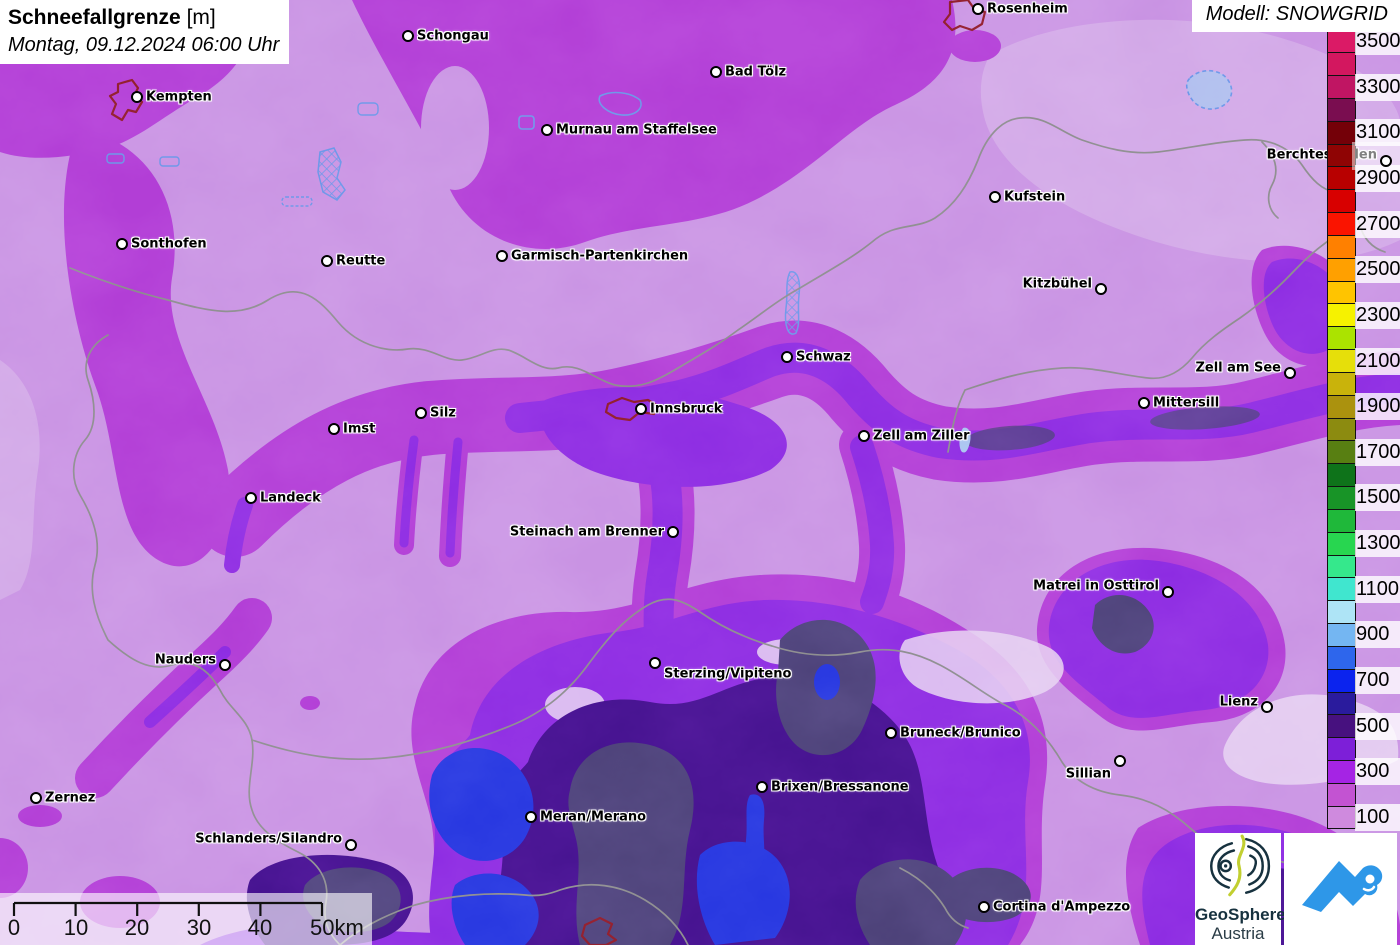 The height and width of the screenshot is (945, 1400). I want to click on scalebar-tick-label: 50km, so click(337, 927).